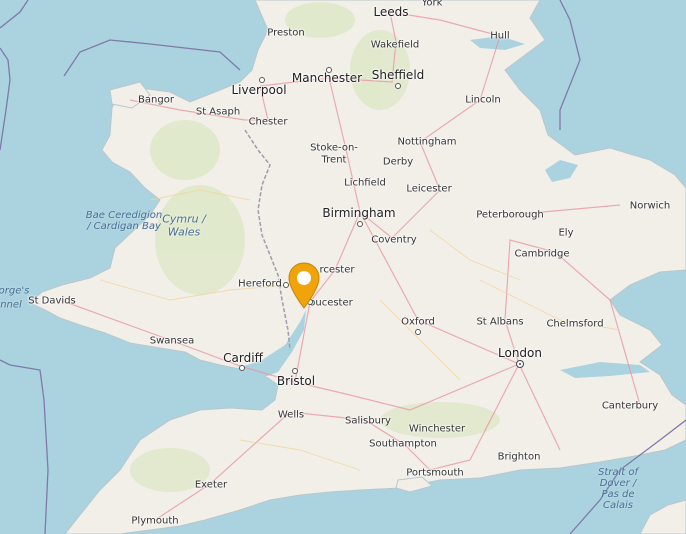 Image resolution: width=686 pixels, height=534 pixels. I want to click on city-dot-birmingham, so click(360, 224).